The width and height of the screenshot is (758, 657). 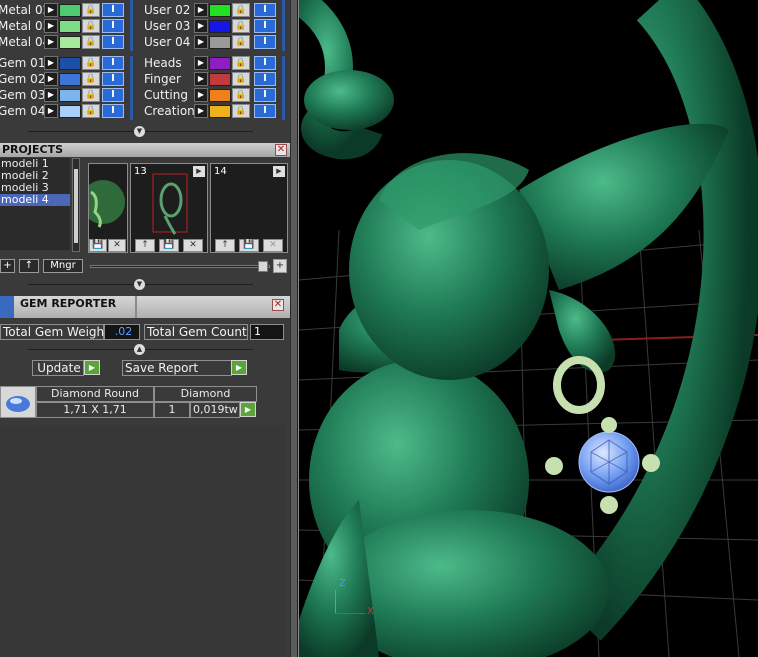 I want to click on manager-button: Mngr, so click(x=63, y=266).